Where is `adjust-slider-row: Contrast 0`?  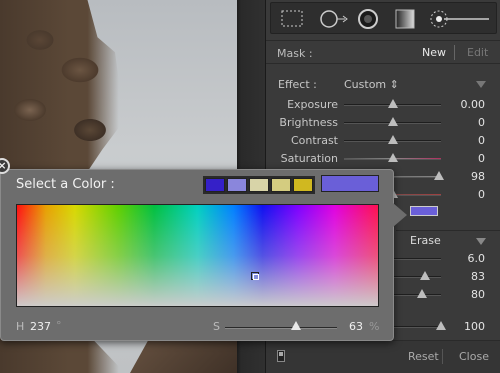
adjust-slider-row: Contrast 0 is located at coordinates (383, 141).